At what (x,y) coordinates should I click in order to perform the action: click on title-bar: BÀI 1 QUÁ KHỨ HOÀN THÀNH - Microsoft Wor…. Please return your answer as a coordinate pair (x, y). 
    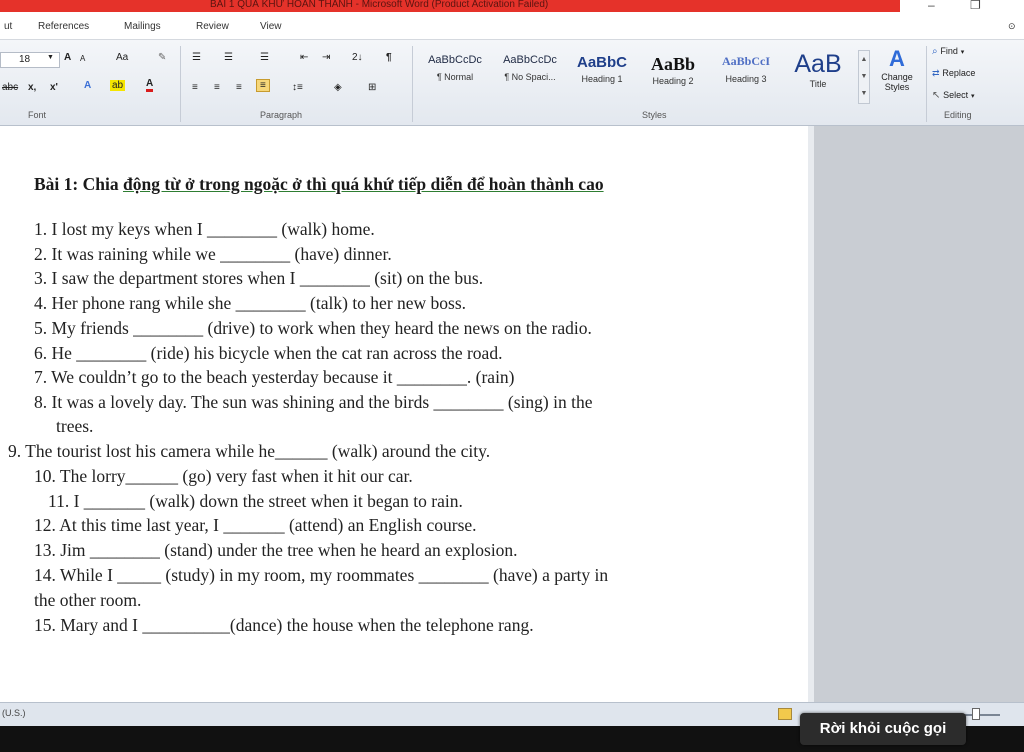
    Looking at the image, I should click on (512, 7).